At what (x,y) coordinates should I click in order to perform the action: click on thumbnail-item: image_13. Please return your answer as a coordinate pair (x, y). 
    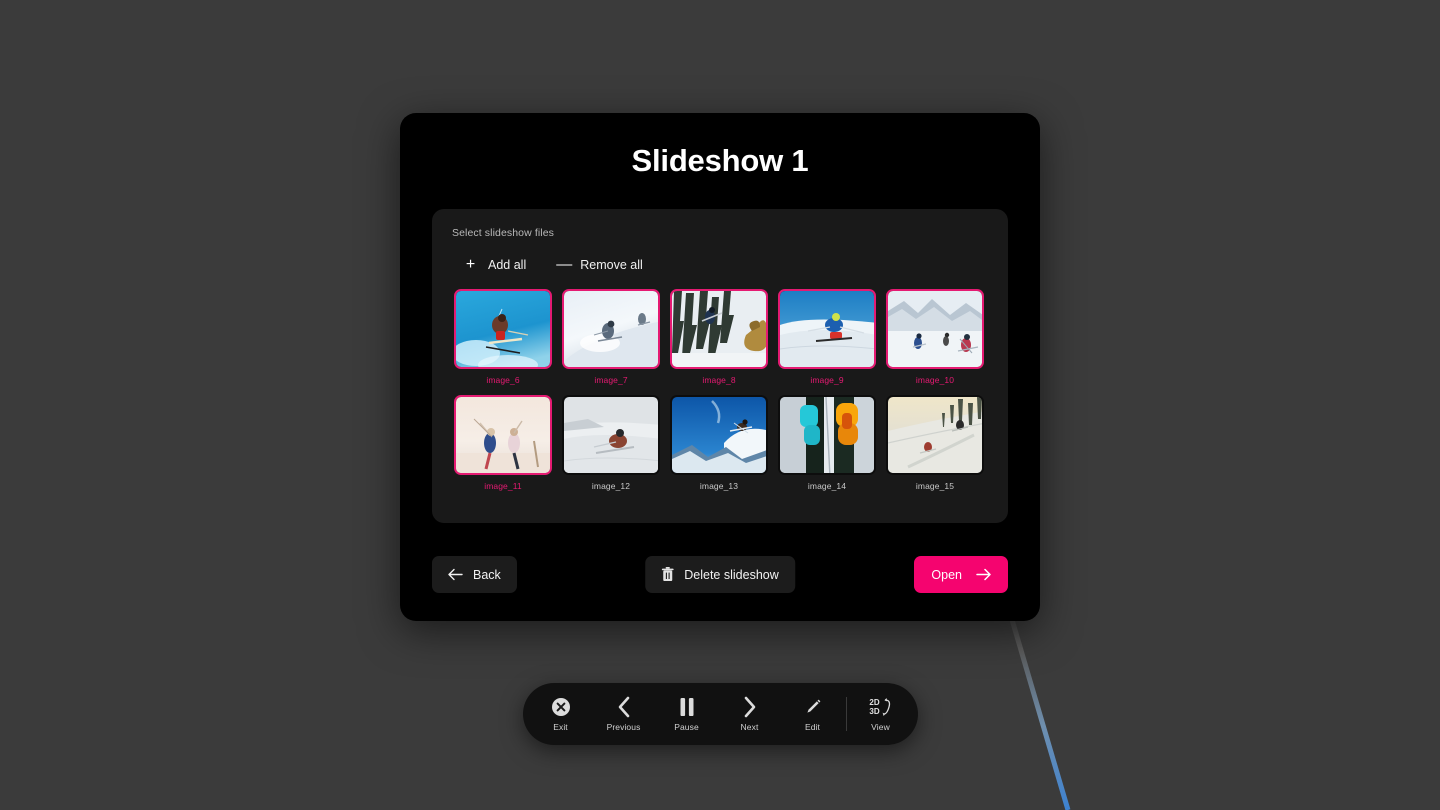
    Looking at the image, I should click on (719, 443).